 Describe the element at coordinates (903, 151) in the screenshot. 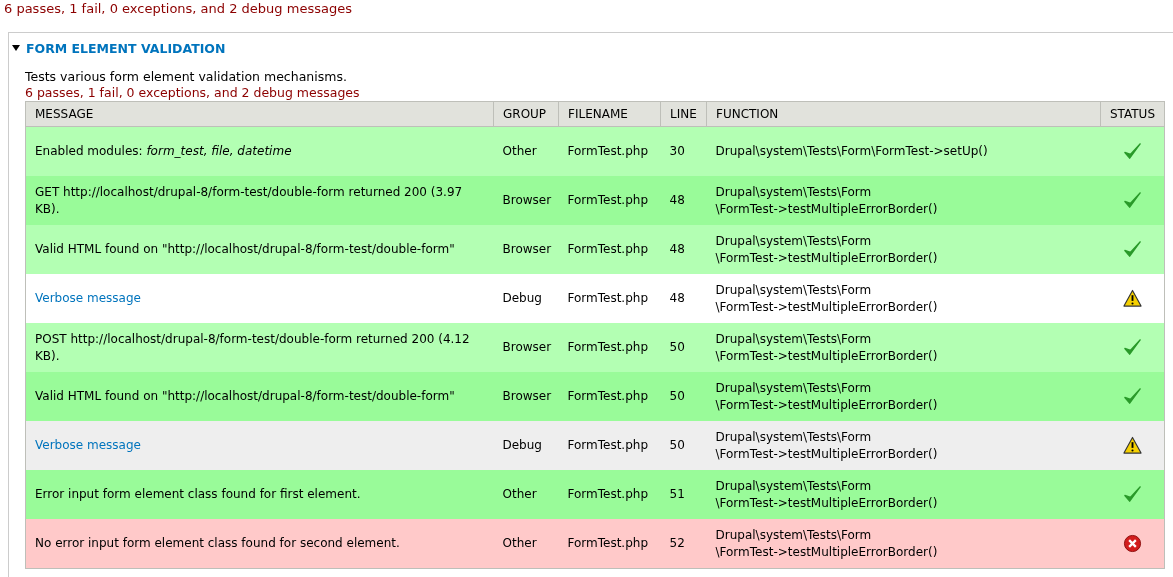

I see `function-cell: Drupal\system\Tests\Form\FormTest->setUp()` at that location.